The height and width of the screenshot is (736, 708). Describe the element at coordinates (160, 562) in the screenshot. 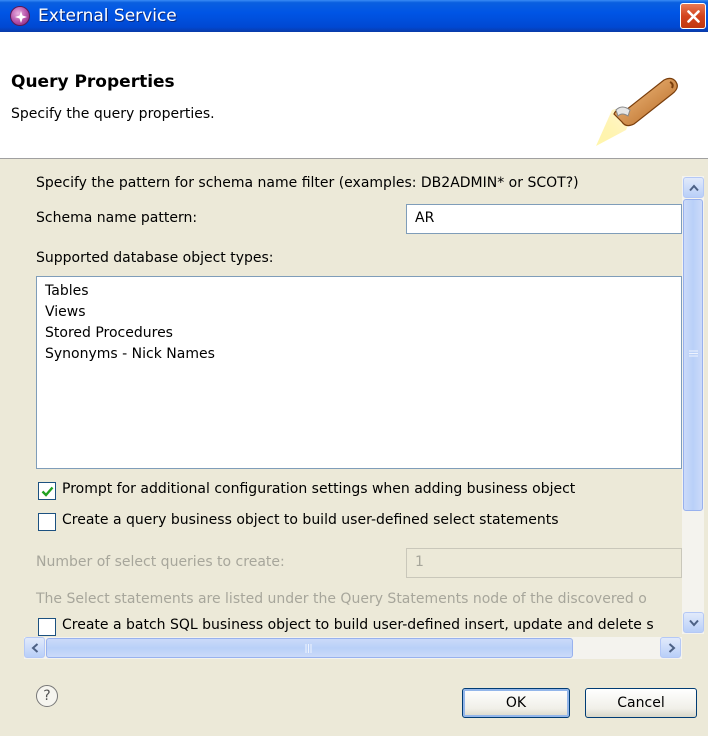

I see `num-queries-label: Number of select queries to create:` at that location.